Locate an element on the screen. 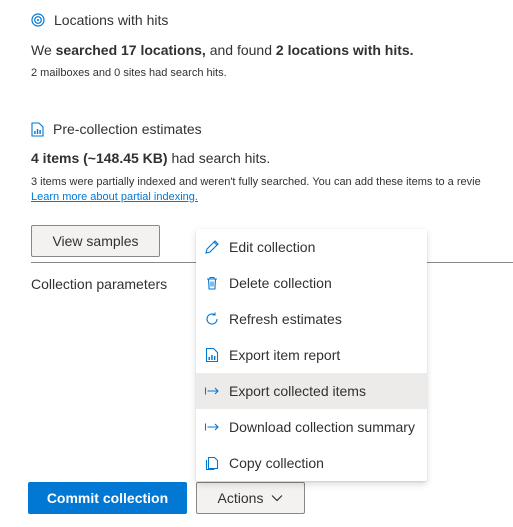 The width and height of the screenshot is (513, 527). menu-item-copy-collection: Copy collection is located at coordinates (311, 463).